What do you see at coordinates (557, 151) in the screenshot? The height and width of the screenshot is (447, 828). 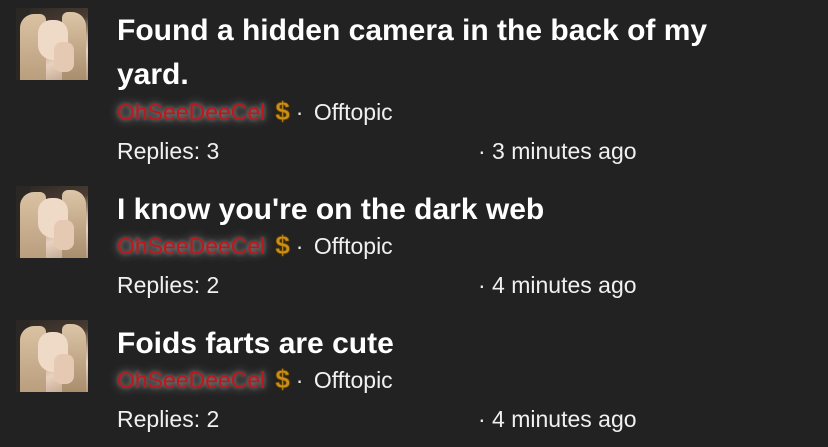 I see `timestamp: · 3 minutes ago` at bounding box center [557, 151].